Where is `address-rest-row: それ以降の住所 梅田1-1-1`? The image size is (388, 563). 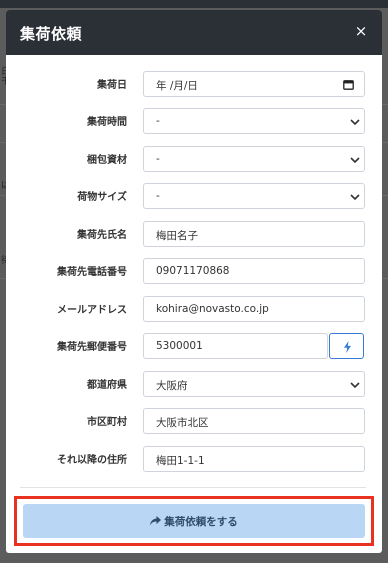
address-rest-row: それ以降の住所 梅田1-1-1 is located at coordinates (194, 459).